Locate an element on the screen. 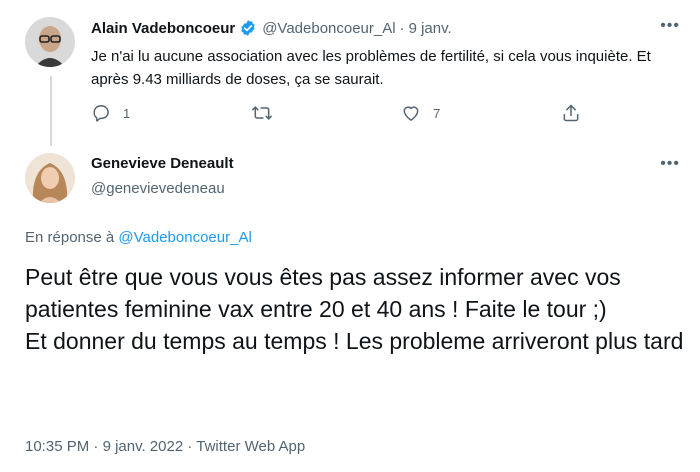 Image resolution: width=700 pixels, height=472 pixels. retweet-icon is located at coordinates (262, 113).